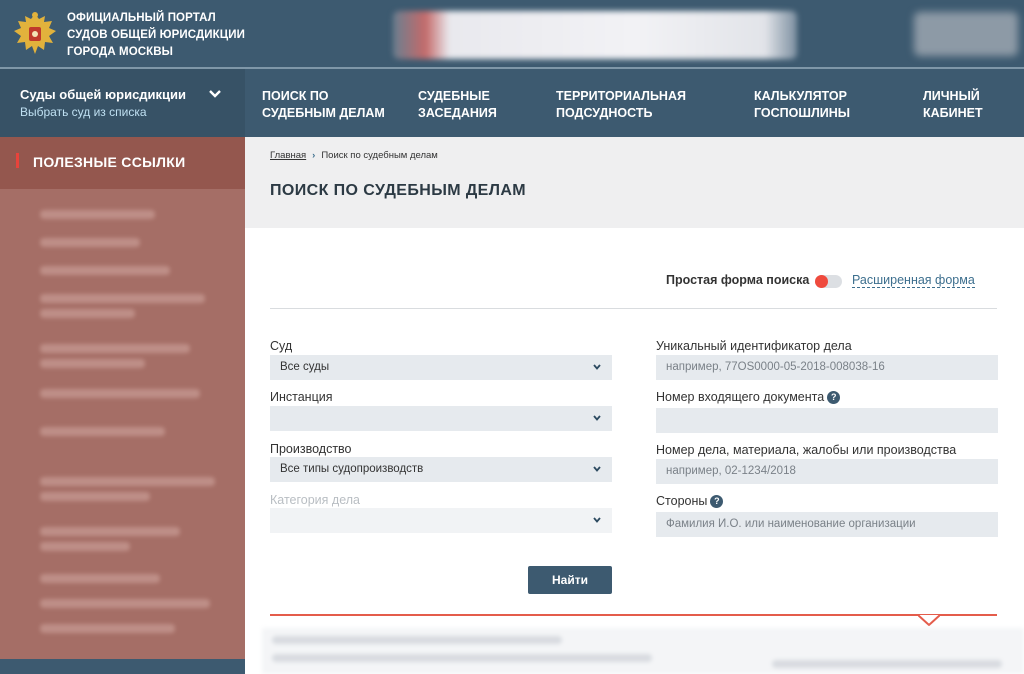 This screenshot has width=1024, height=674. I want to click on nav-item-court-sessions: Судебные заседания, so click(457, 105).